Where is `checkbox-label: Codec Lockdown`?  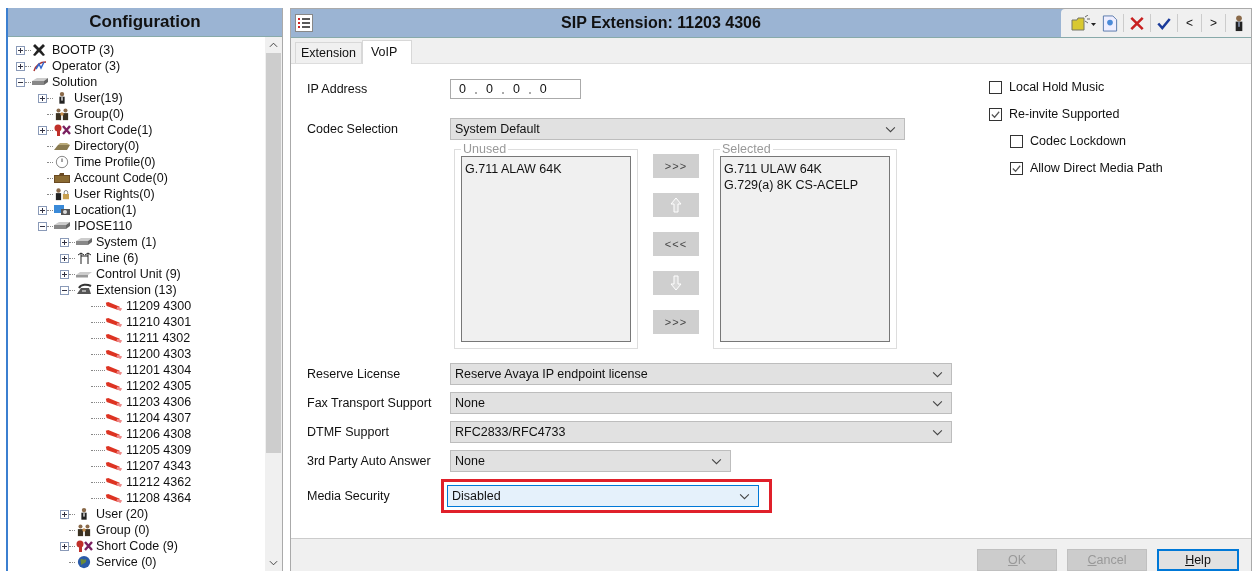
checkbox-label: Codec Lockdown is located at coordinates (1078, 141).